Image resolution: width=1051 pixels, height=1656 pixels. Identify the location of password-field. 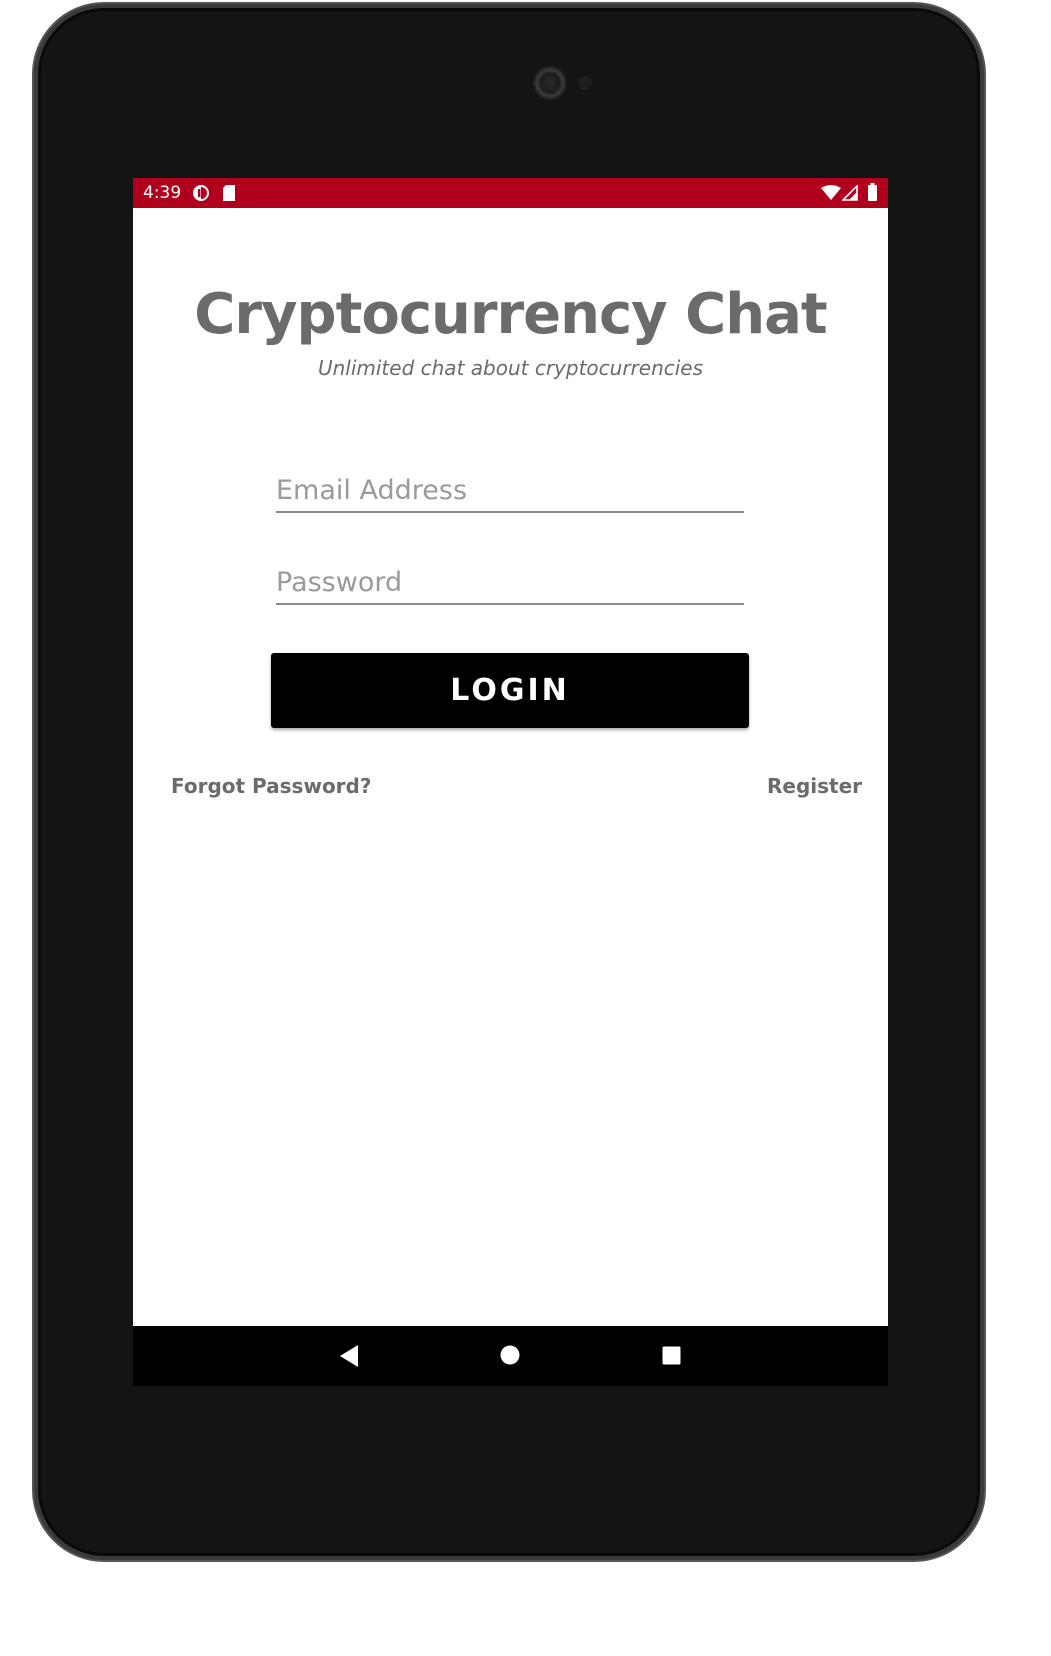
(510, 585).